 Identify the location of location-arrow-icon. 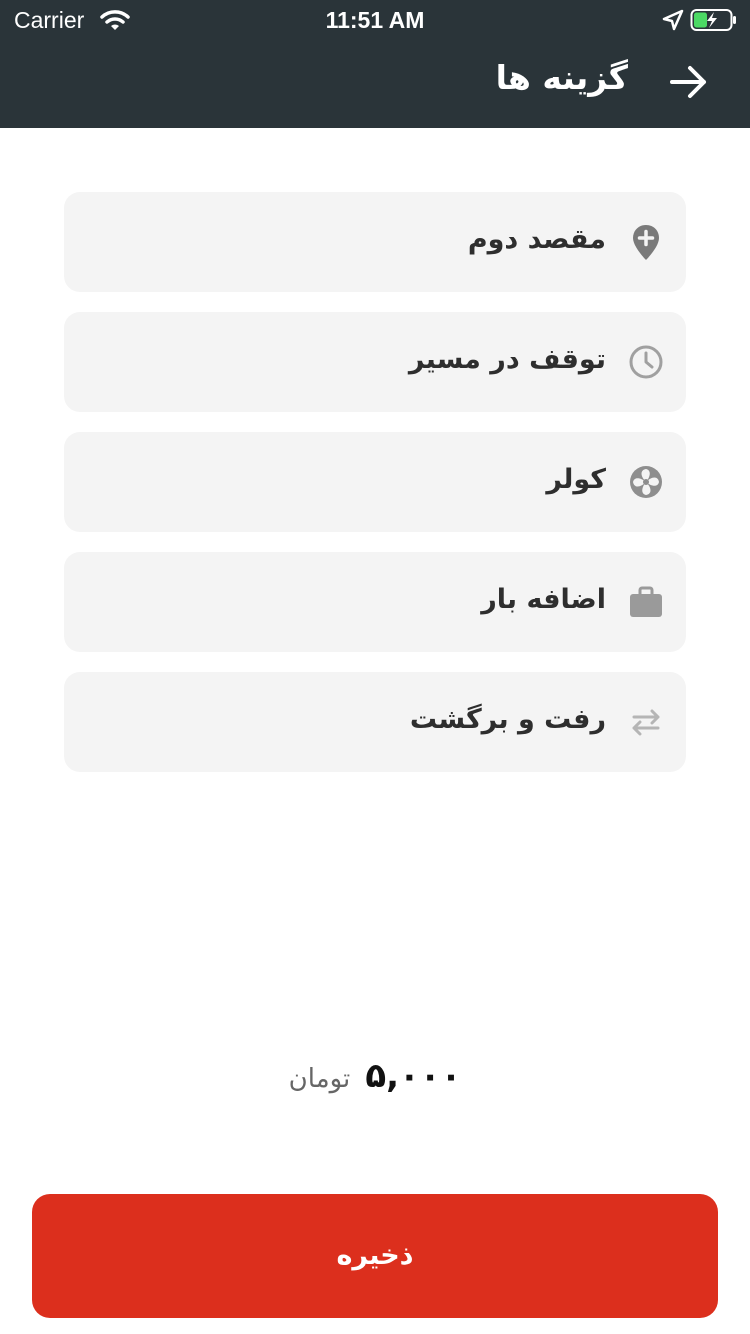
(673, 23).